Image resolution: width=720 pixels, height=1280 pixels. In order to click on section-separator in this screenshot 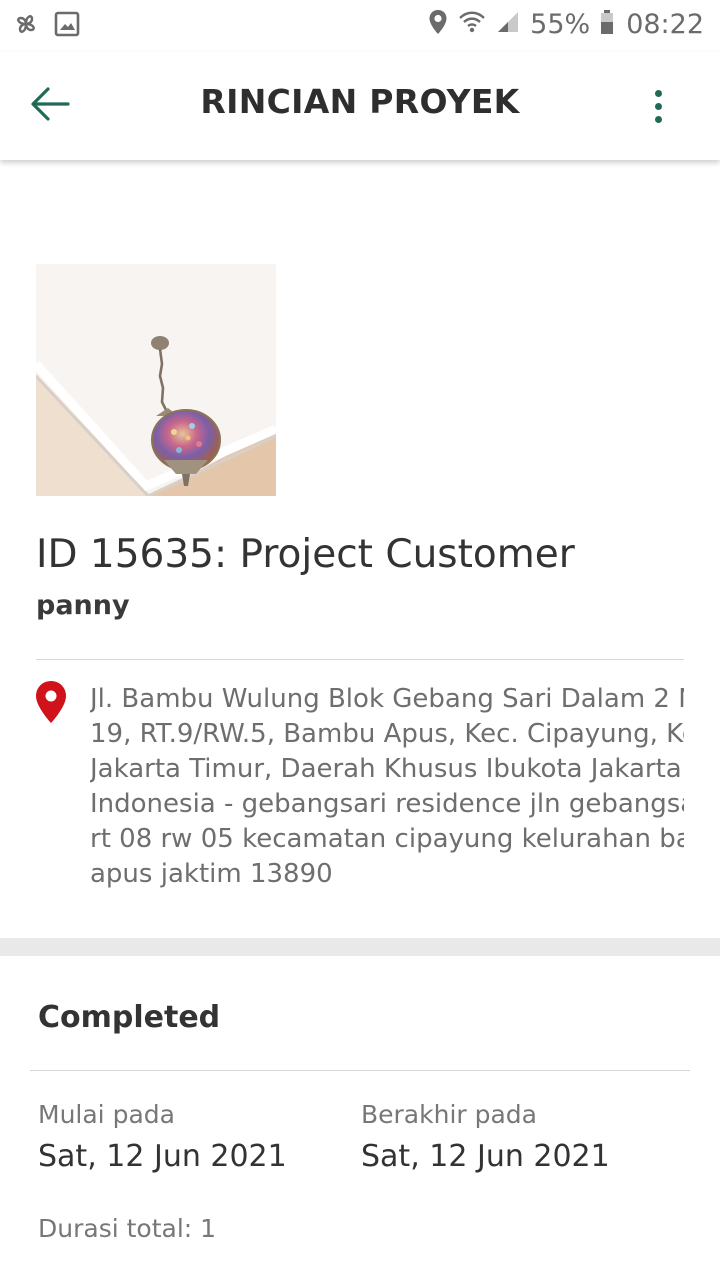, I will do `click(360, 947)`.